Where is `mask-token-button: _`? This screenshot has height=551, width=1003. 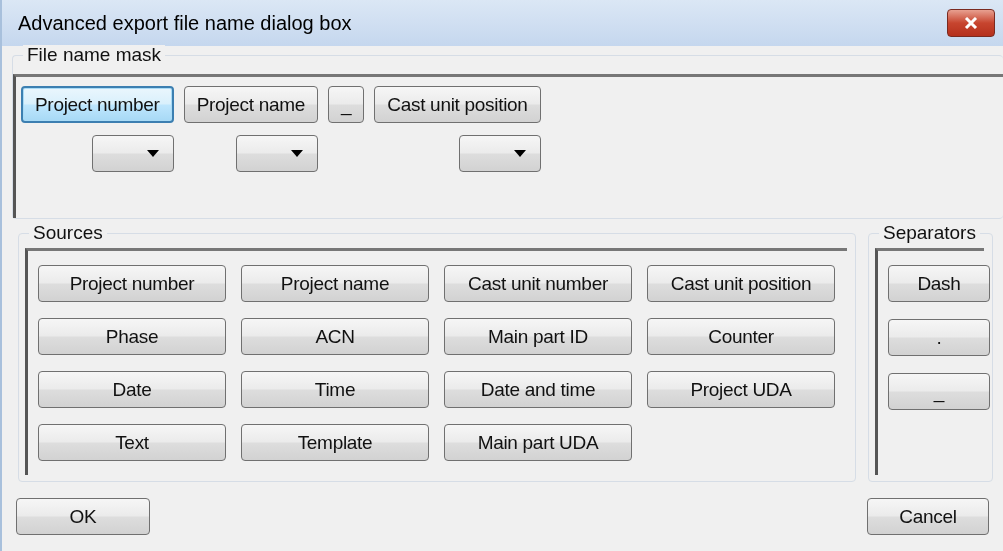
mask-token-button: _ is located at coordinates (346, 104).